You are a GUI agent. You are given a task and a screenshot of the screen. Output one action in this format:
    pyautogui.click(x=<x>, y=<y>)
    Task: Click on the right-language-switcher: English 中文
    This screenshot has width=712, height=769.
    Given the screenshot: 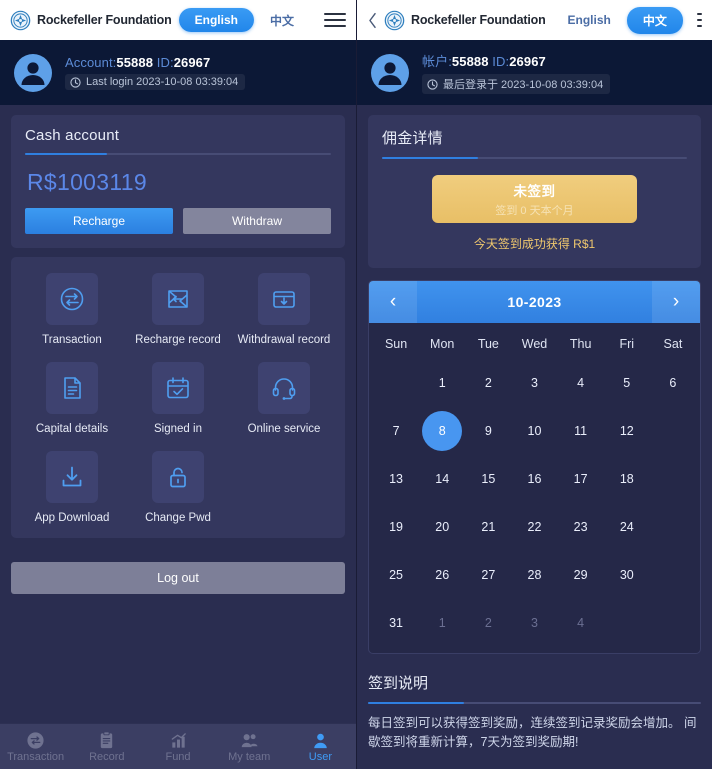 What is the action you would take?
    pyautogui.click(x=617, y=20)
    